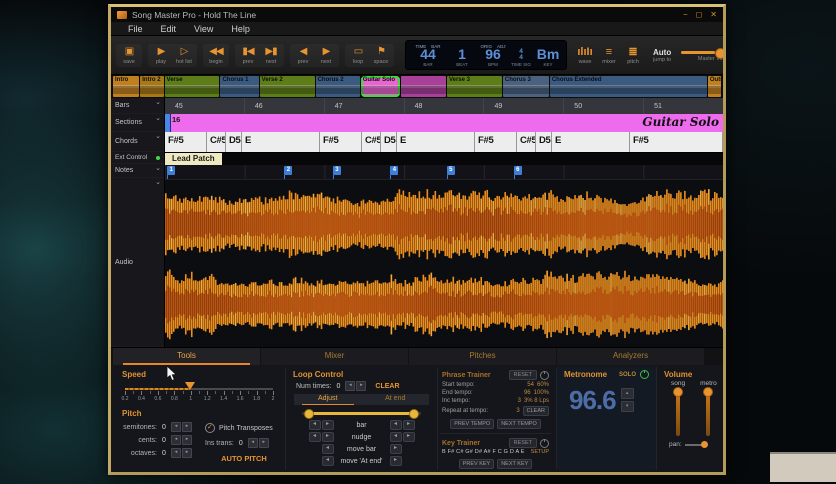 The height and width of the screenshot is (484, 836). What do you see at coordinates (420, 46) in the screenshot?
I see `display-mode-time: TIME` at bounding box center [420, 46].